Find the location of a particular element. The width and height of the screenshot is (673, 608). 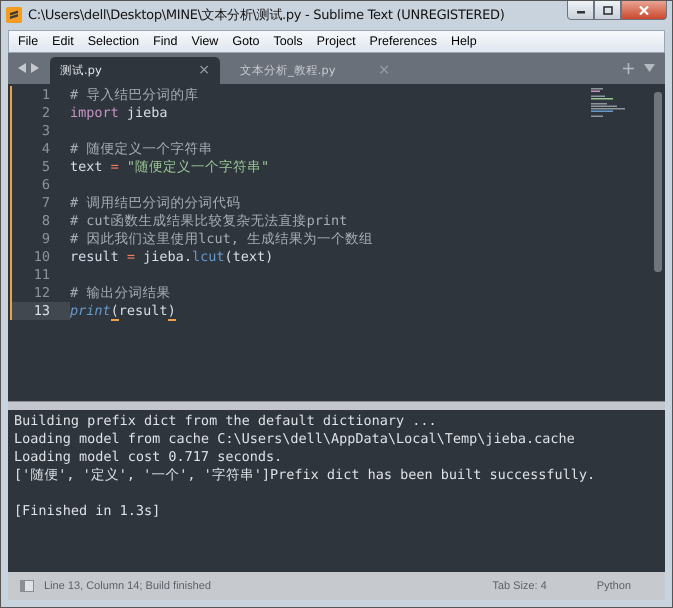

tab-navigation-icon is located at coordinates (29, 68).